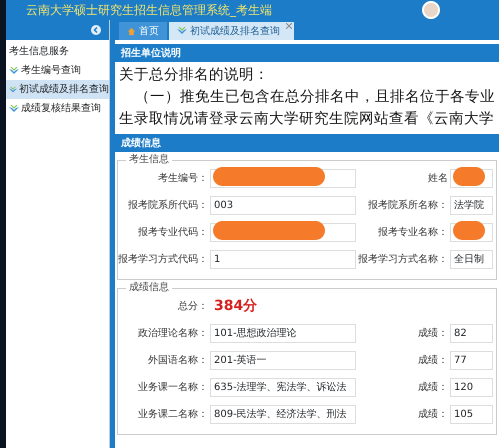  Describe the element at coordinates (231, 31) in the screenshot. I see `tab: 初试成绩及排名查询` at that location.